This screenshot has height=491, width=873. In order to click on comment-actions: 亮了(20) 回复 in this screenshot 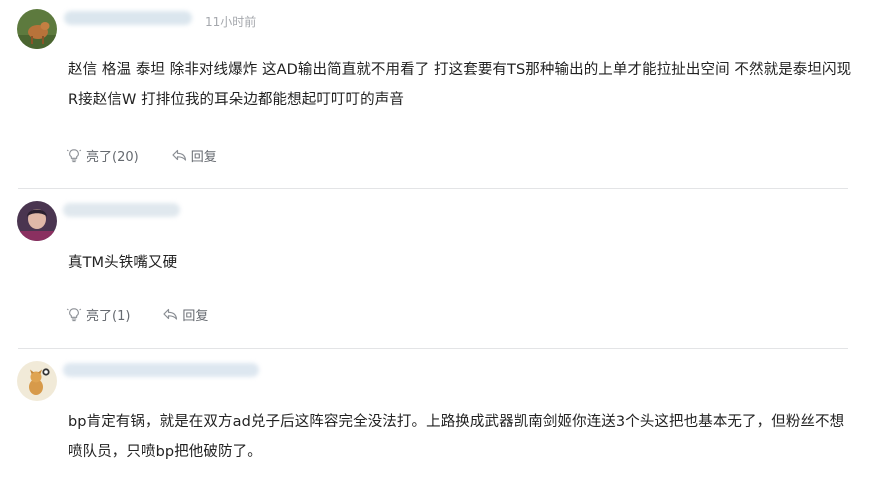, I will do `click(157, 155)`.